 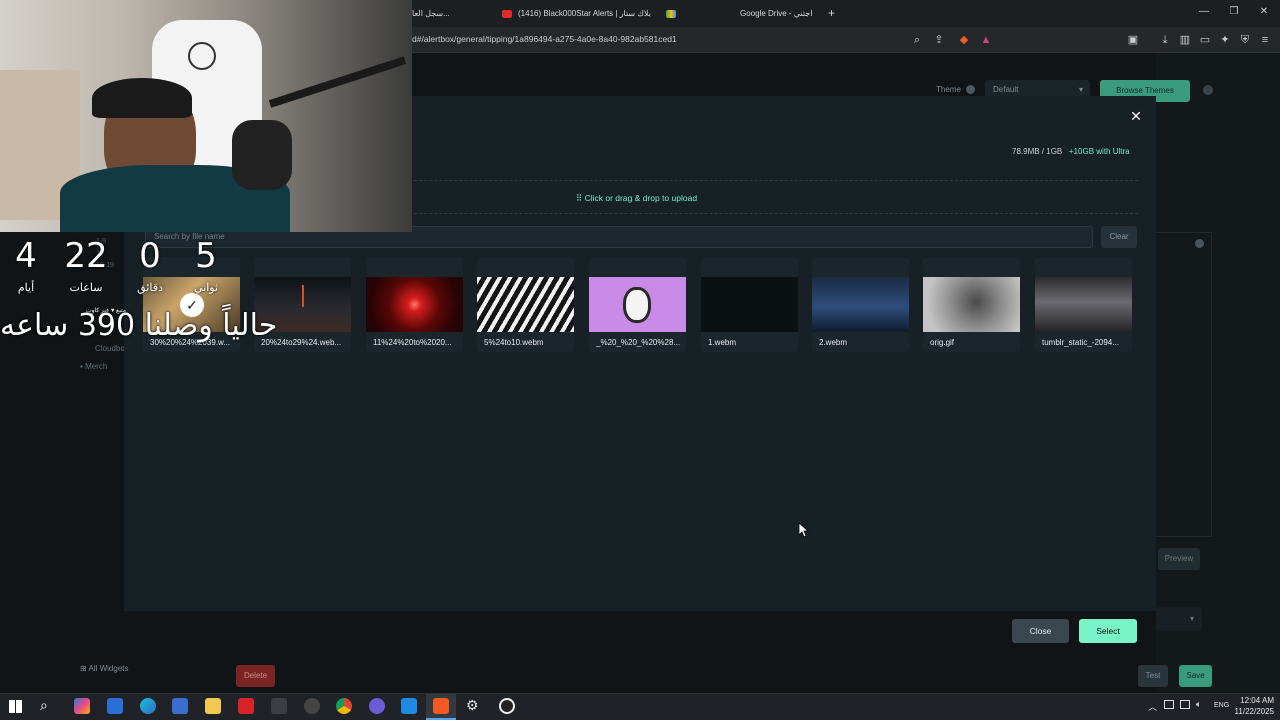 I want to click on storage-usage: 78.9MB / 1GB +10GB with Ultra, so click(x=1071, y=151).